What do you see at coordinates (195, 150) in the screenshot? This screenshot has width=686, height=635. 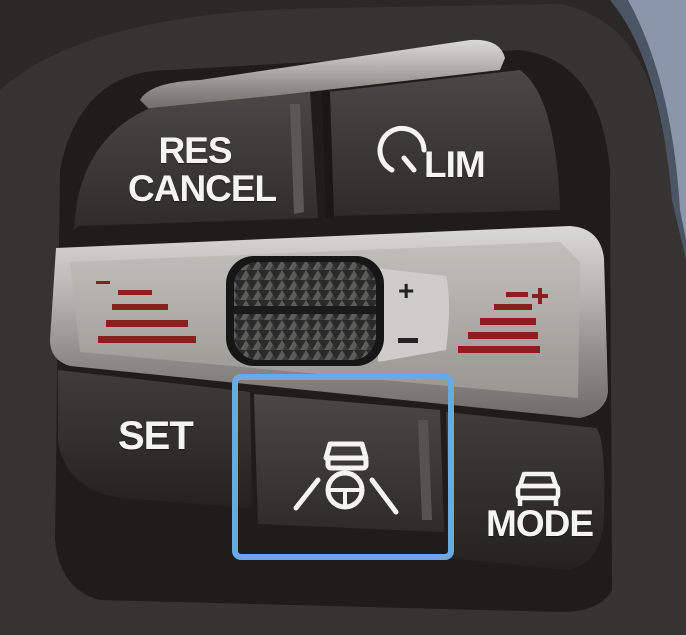 I see `res-label: RES` at bounding box center [195, 150].